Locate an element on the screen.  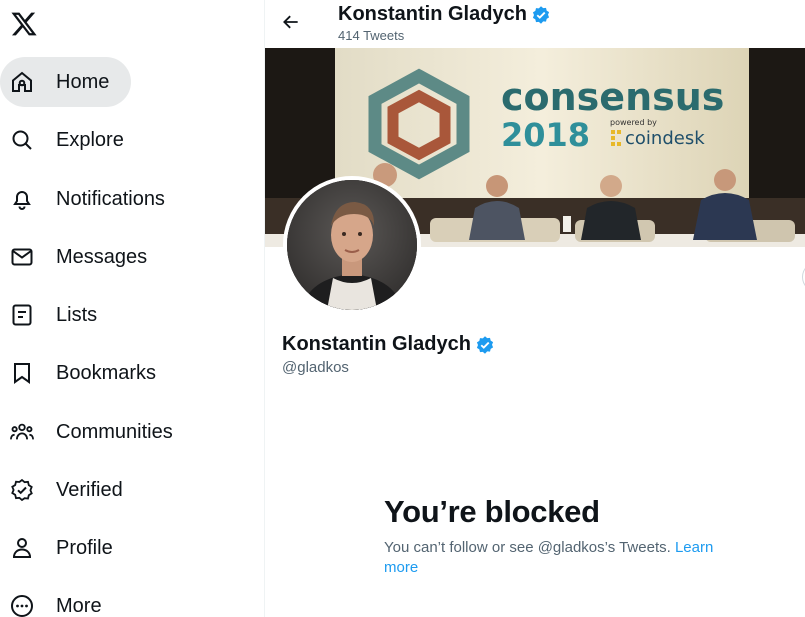
profile-name-text: Konstantin Gladych is located at coordinates (376, 344).